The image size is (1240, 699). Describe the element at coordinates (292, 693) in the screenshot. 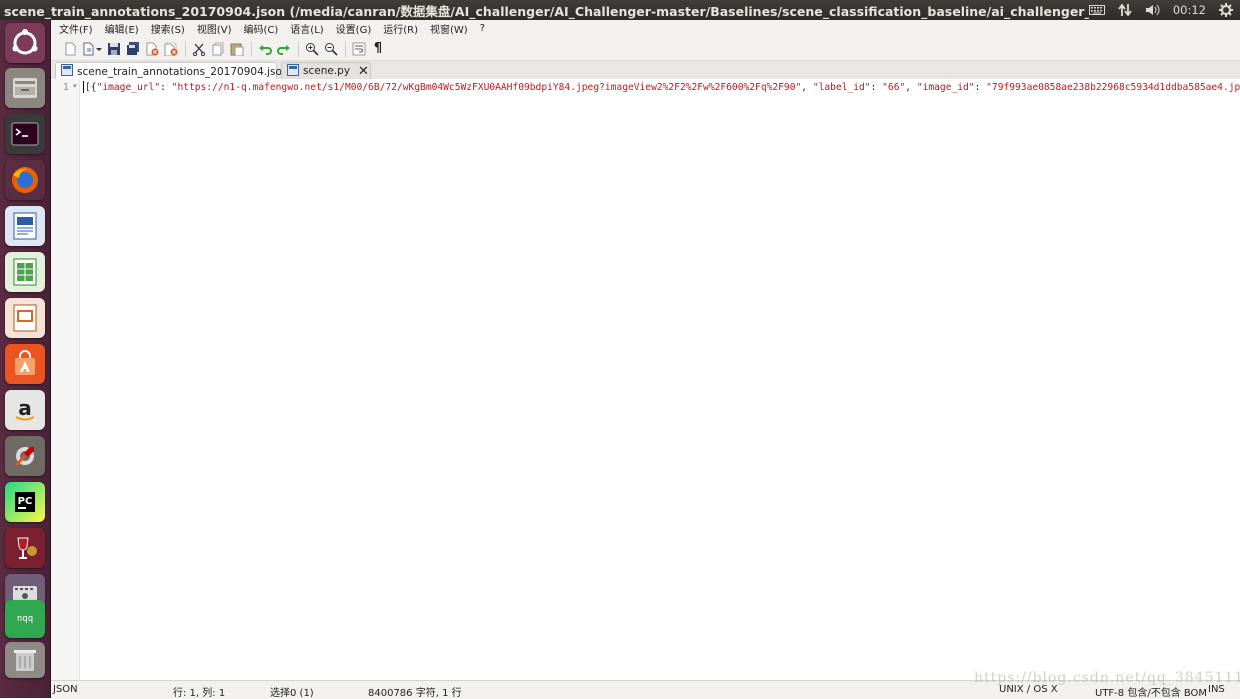

I see `status-selection: 选择0 (1)` at that location.